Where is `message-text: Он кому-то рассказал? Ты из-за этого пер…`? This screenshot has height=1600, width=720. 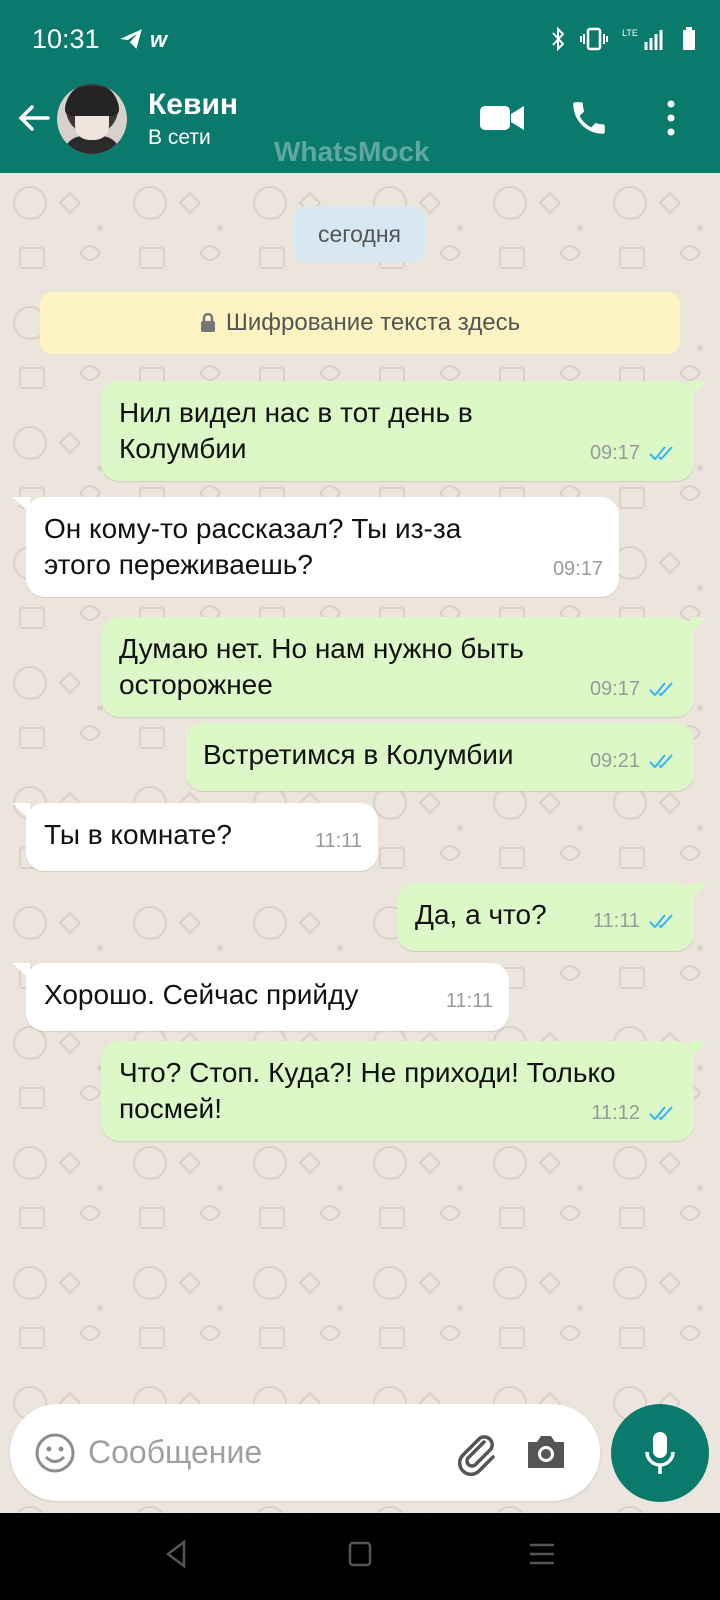
message-text: Он кому-то рассказал? Ты из-за этого пер… is located at coordinates (253, 546).